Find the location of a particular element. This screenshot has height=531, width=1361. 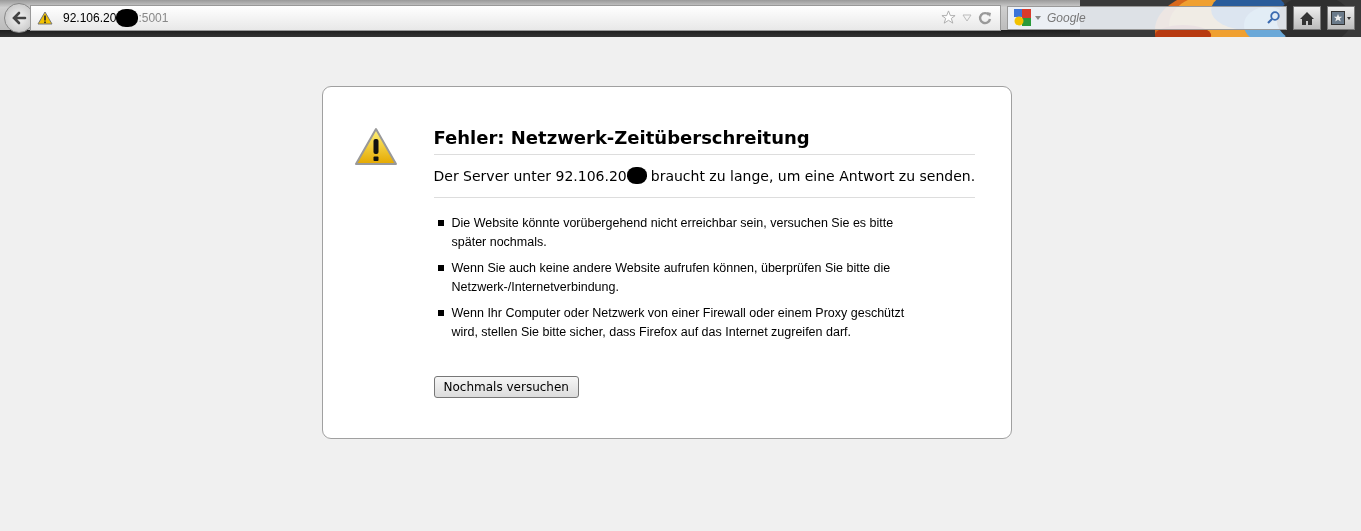

star-icon is located at coordinates (948, 17).